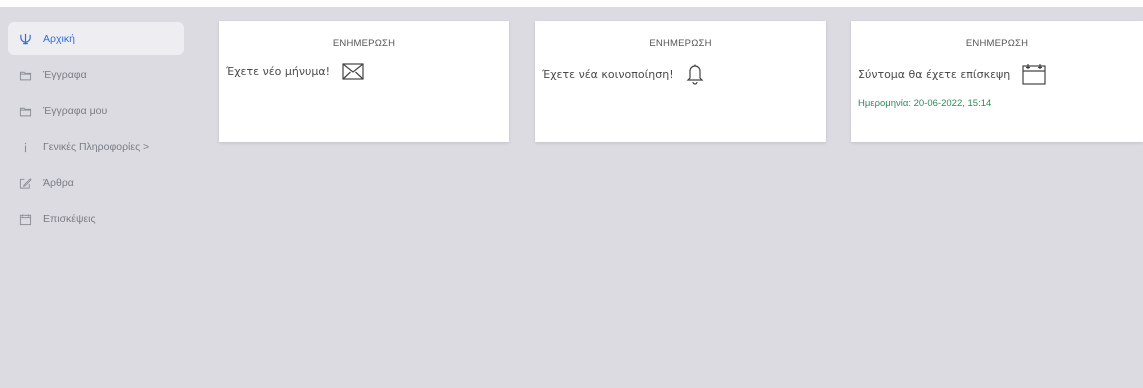 The width and height of the screenshot is (1143, 388). I want to click on sidebar-item-my-documents: Έγγραφα μου, so click(96, 111).